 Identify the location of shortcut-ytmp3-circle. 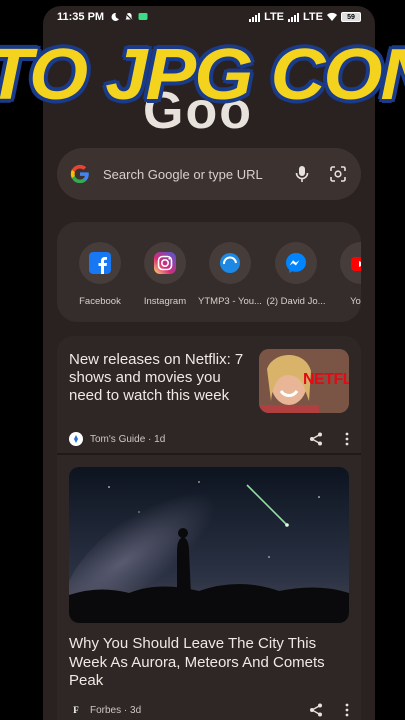
(230, 263).